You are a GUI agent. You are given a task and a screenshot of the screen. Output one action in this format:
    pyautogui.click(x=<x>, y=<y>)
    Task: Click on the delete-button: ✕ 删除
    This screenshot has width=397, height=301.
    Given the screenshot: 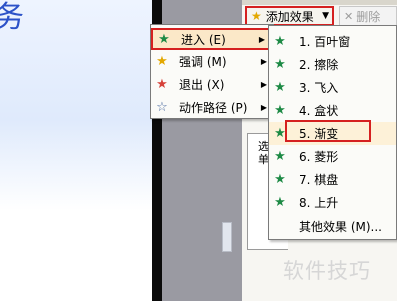 What is the action you would take?
    pyautogui.click(x=368, y=16)
    